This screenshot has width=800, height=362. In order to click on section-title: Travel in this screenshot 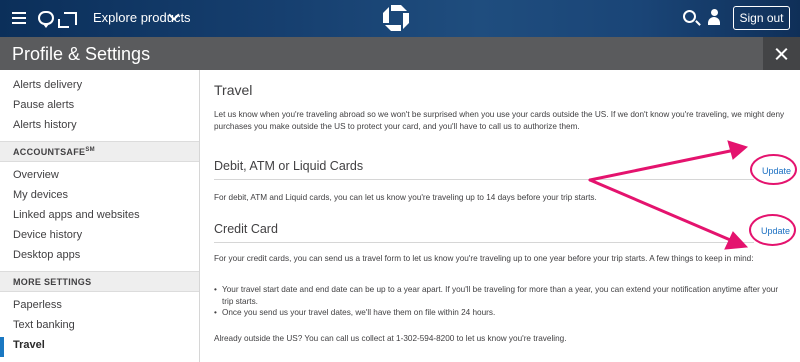, I will do `click(233, 90)`.